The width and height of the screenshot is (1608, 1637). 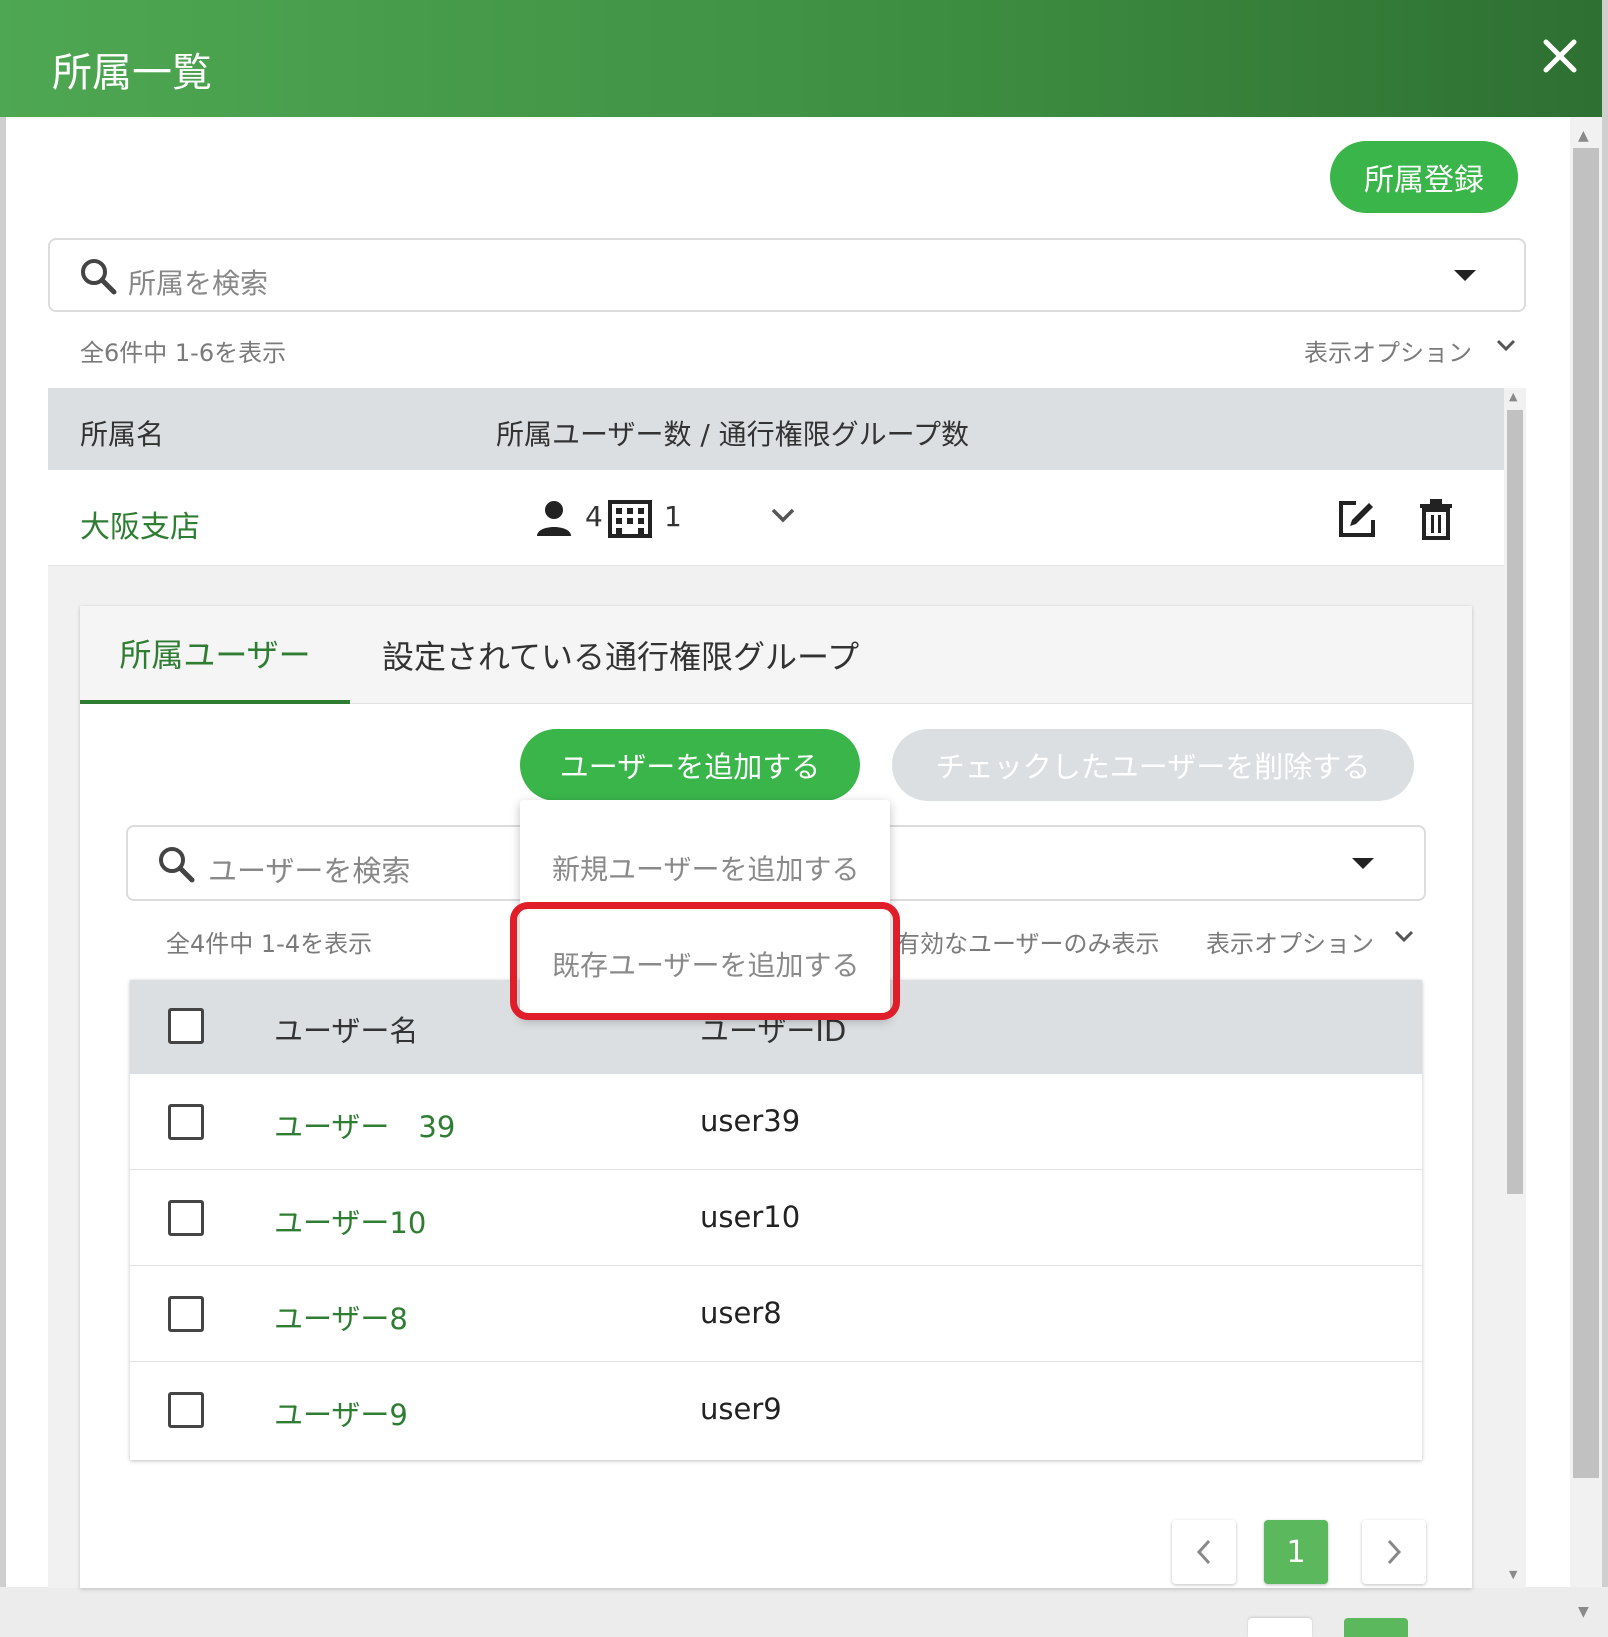 What do you see at coordinates (309, 871) in the screenshot?
I see `user-search-placeholder: ユーザーを検索` at bounding box center [309, 871].